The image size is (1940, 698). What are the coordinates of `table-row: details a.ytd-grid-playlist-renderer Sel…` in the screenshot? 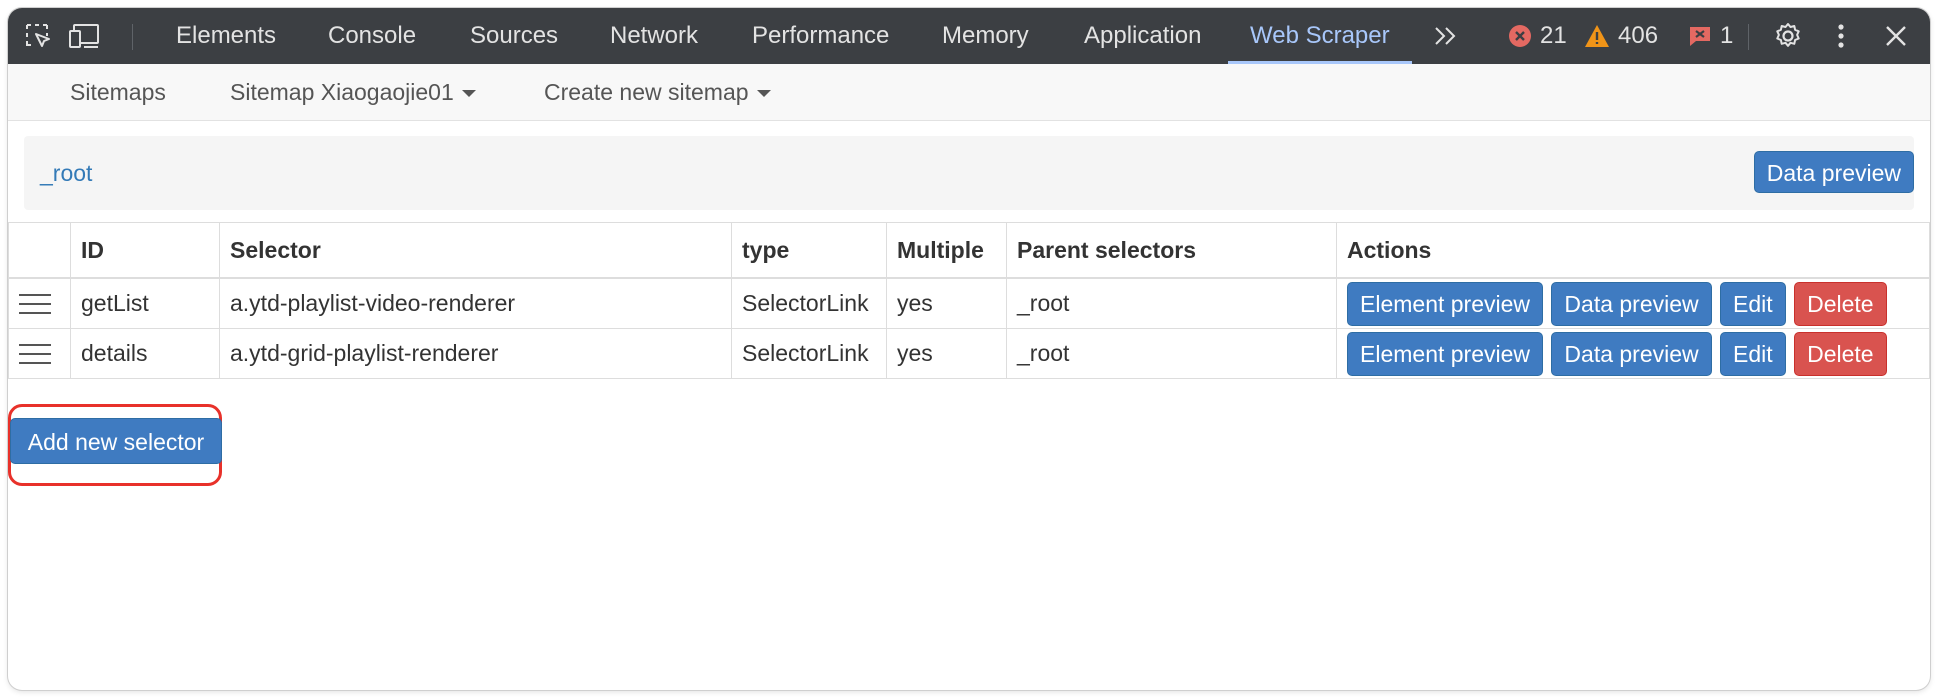 It's located at (969, 353).